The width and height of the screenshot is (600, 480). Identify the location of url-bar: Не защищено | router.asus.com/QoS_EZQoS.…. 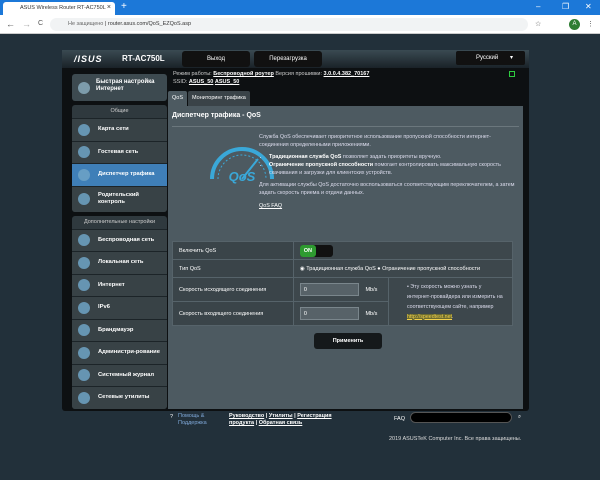
(289, 24).